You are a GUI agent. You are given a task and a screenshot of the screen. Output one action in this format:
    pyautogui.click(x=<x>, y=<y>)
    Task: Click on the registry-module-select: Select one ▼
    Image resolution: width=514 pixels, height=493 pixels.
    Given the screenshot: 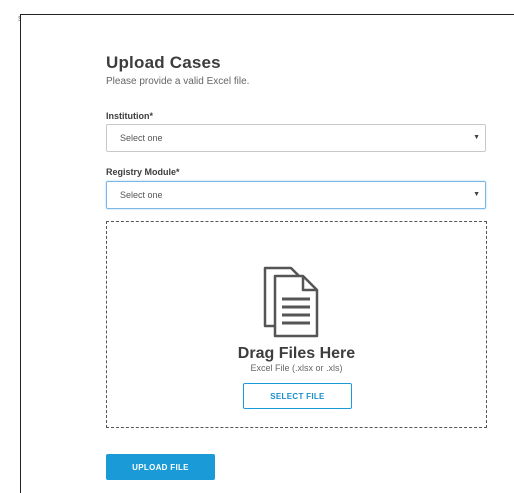 What is the action you would take?
    pyautogui.click(x=296, y=195)
    